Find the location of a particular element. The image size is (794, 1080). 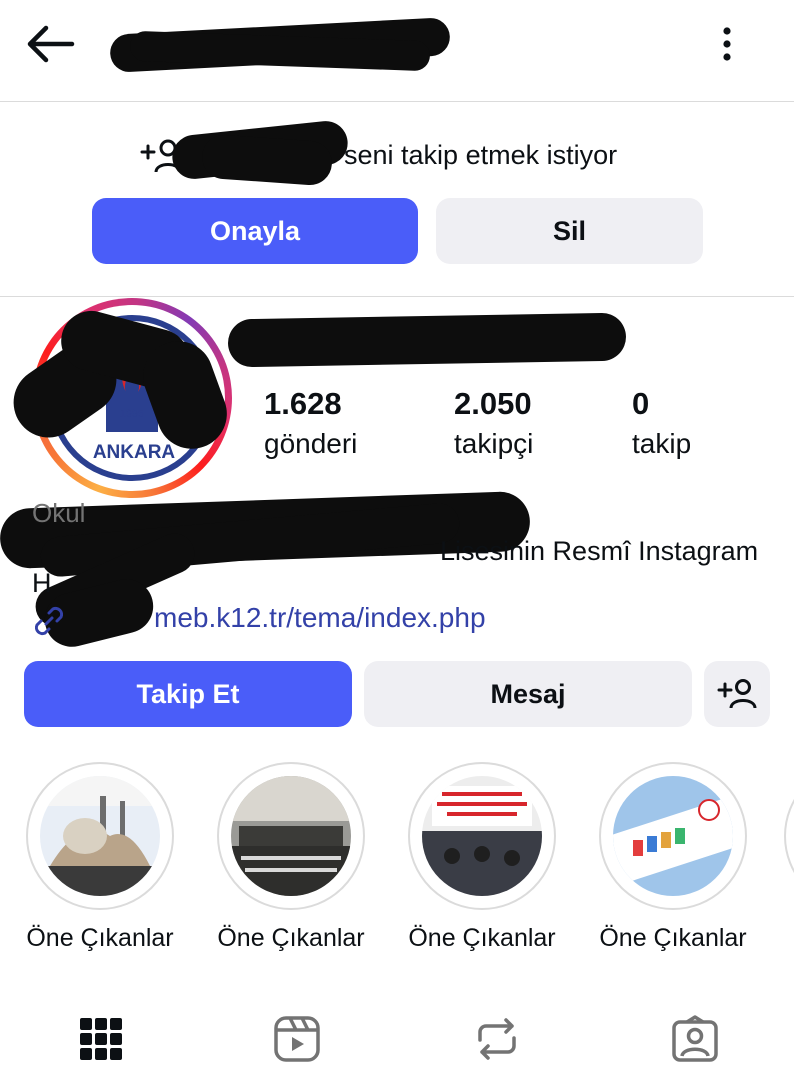

repost-icon is located at coordinates (497, 1039).